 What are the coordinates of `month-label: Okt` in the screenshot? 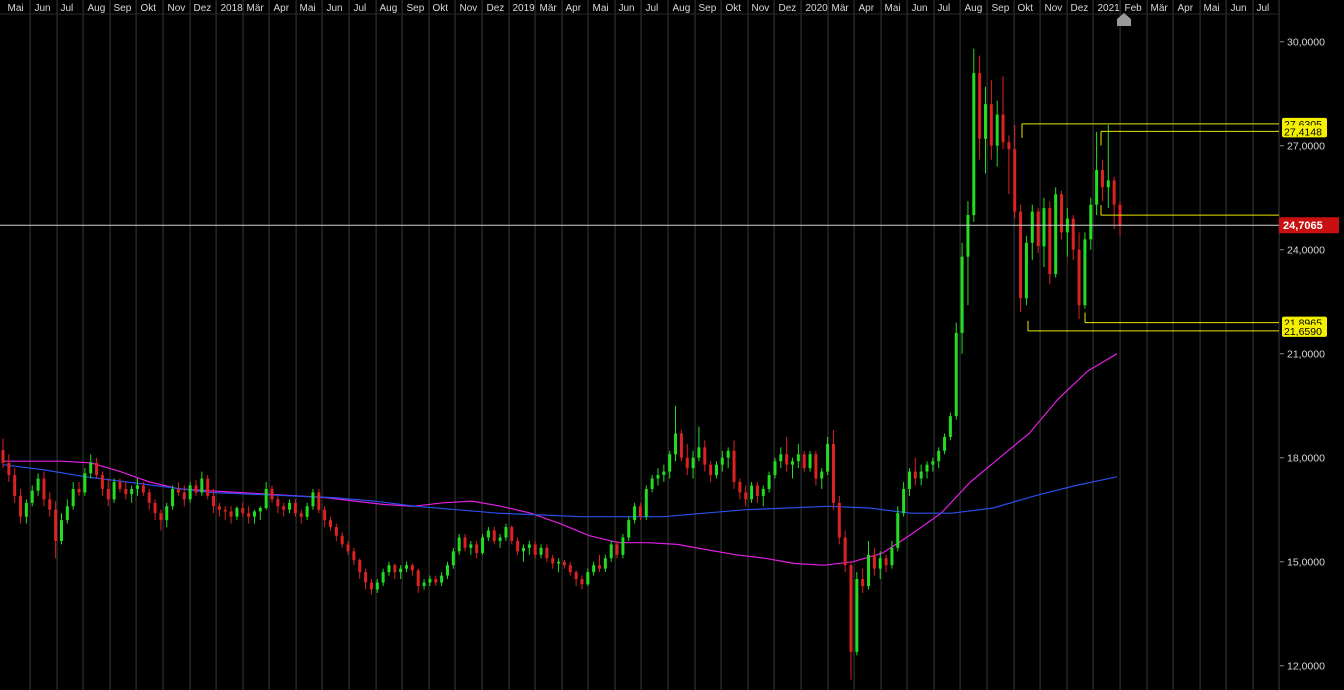 It's located at (441, 8).